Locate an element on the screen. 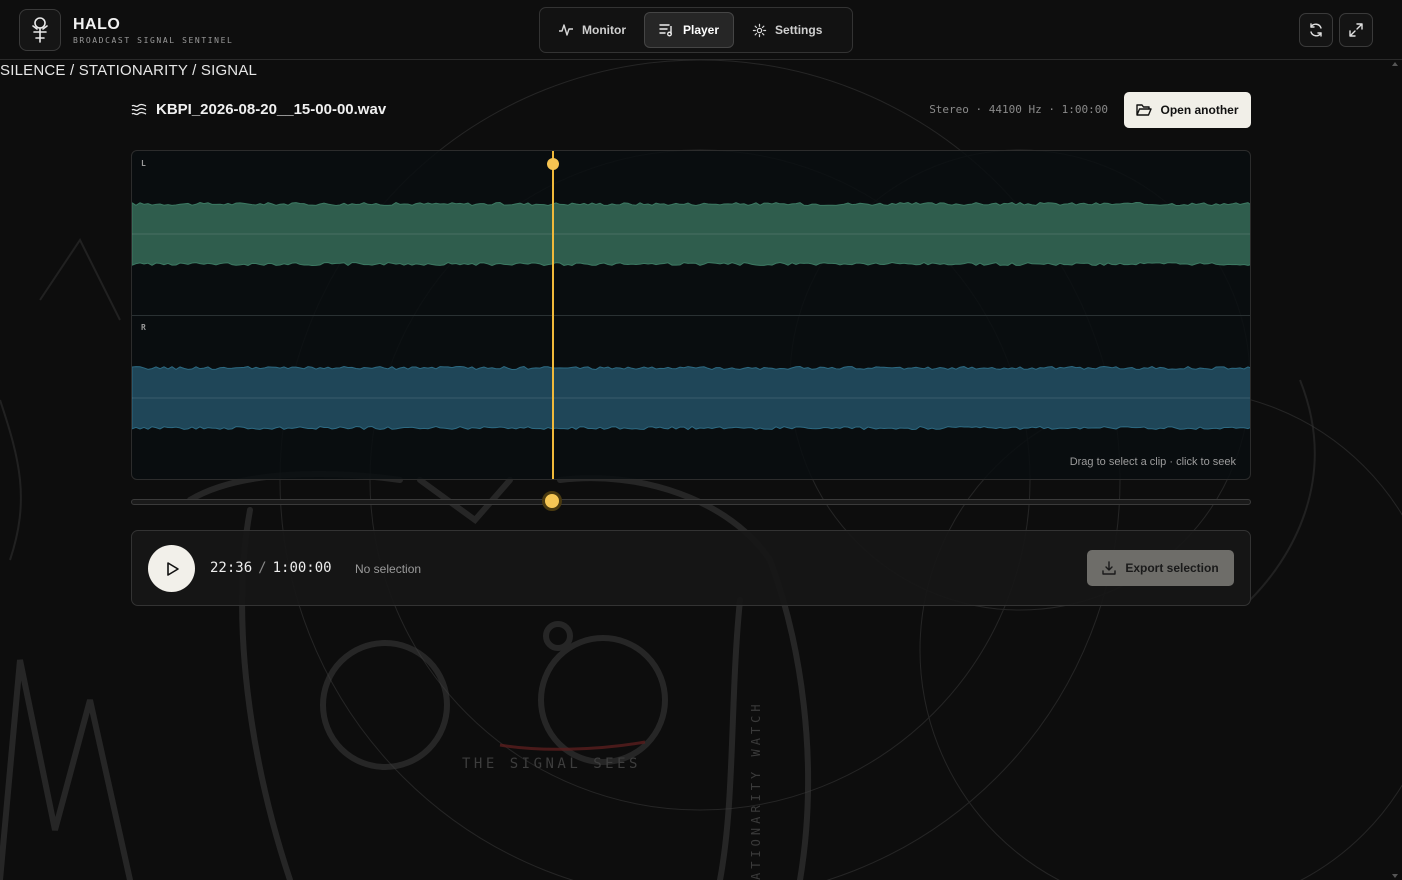  waveform-left-channel is located at coordinates (691, 233).